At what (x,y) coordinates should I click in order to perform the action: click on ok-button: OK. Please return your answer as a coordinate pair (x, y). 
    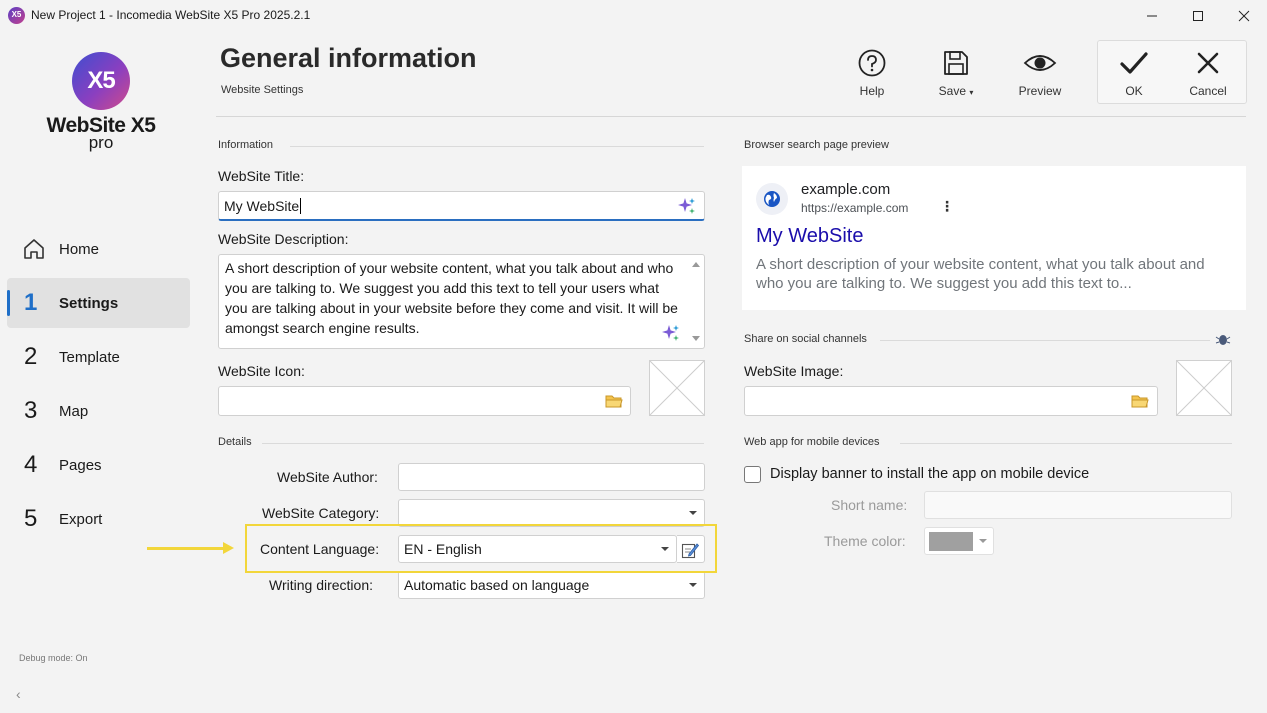
    Looking at the image, I should click on (1134, 72).